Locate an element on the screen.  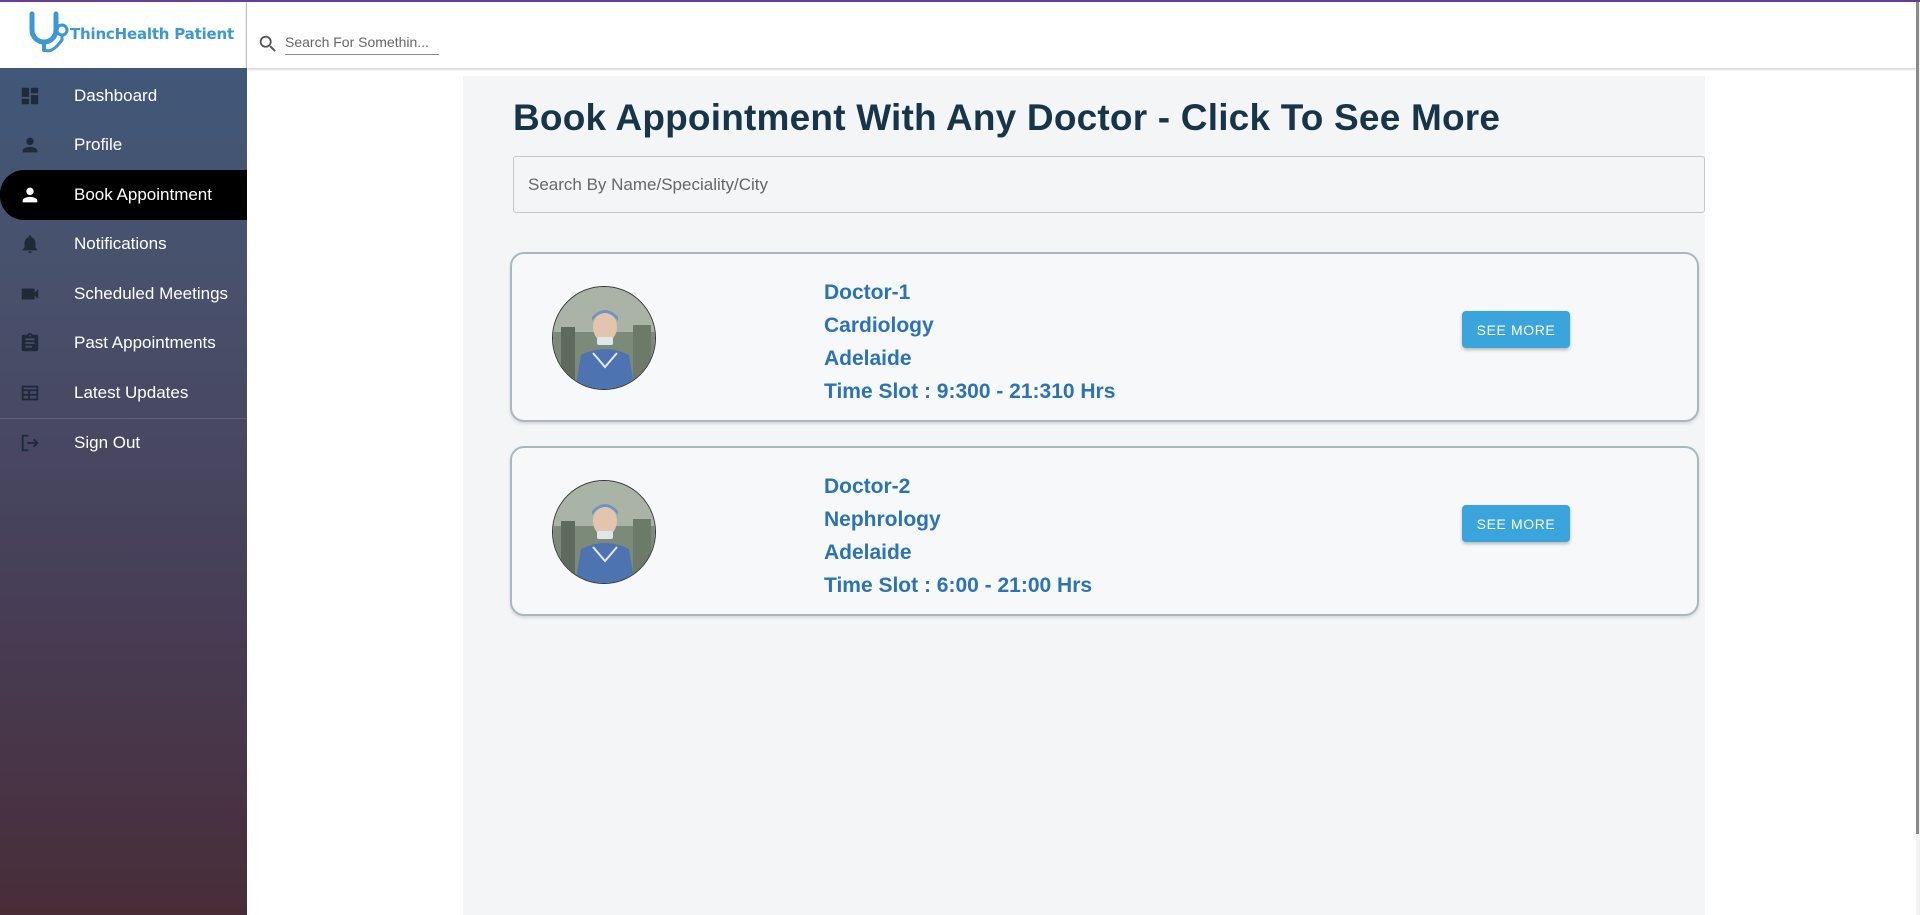
sidebar-item-latest-updates: Latest Updates is located at coordinates (123, 393).